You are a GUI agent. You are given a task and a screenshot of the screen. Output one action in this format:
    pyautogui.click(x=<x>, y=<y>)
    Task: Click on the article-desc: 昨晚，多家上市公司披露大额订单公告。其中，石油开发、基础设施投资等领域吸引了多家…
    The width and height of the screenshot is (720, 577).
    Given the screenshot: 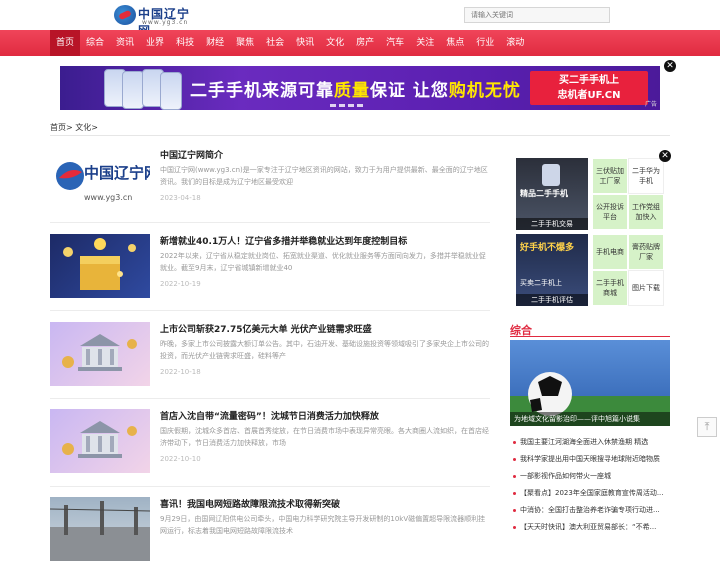 What is the action you would take?
    pyautogui.click(x=324, y=350)
    